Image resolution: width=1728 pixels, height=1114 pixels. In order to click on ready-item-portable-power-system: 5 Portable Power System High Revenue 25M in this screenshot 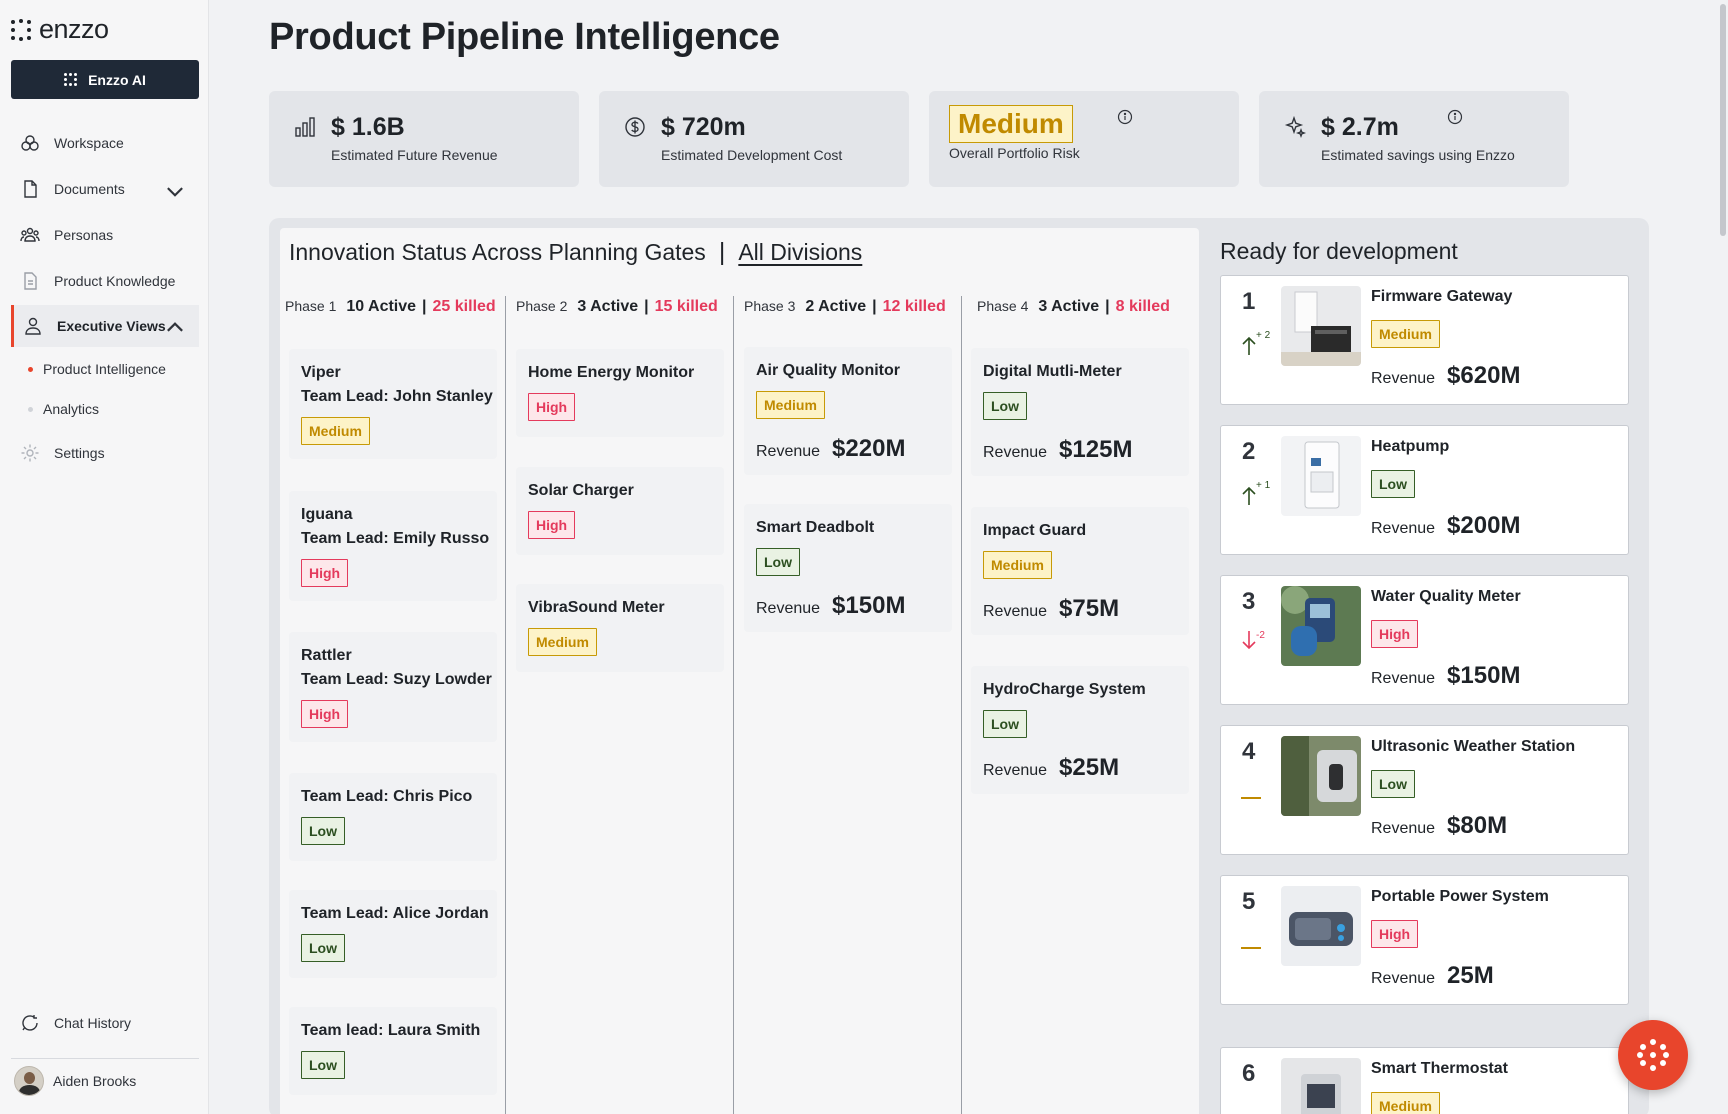, I will do `click(1424, 940)`.